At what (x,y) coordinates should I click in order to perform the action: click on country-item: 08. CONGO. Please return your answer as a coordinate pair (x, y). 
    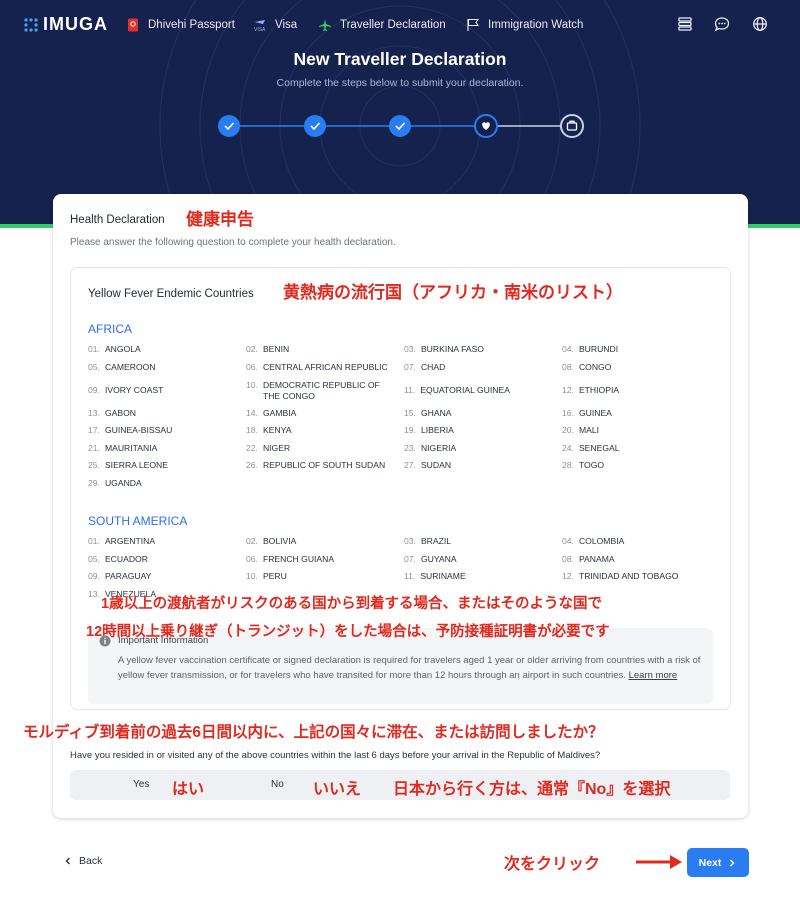
    Looking at the image, I should click on (586, 367).